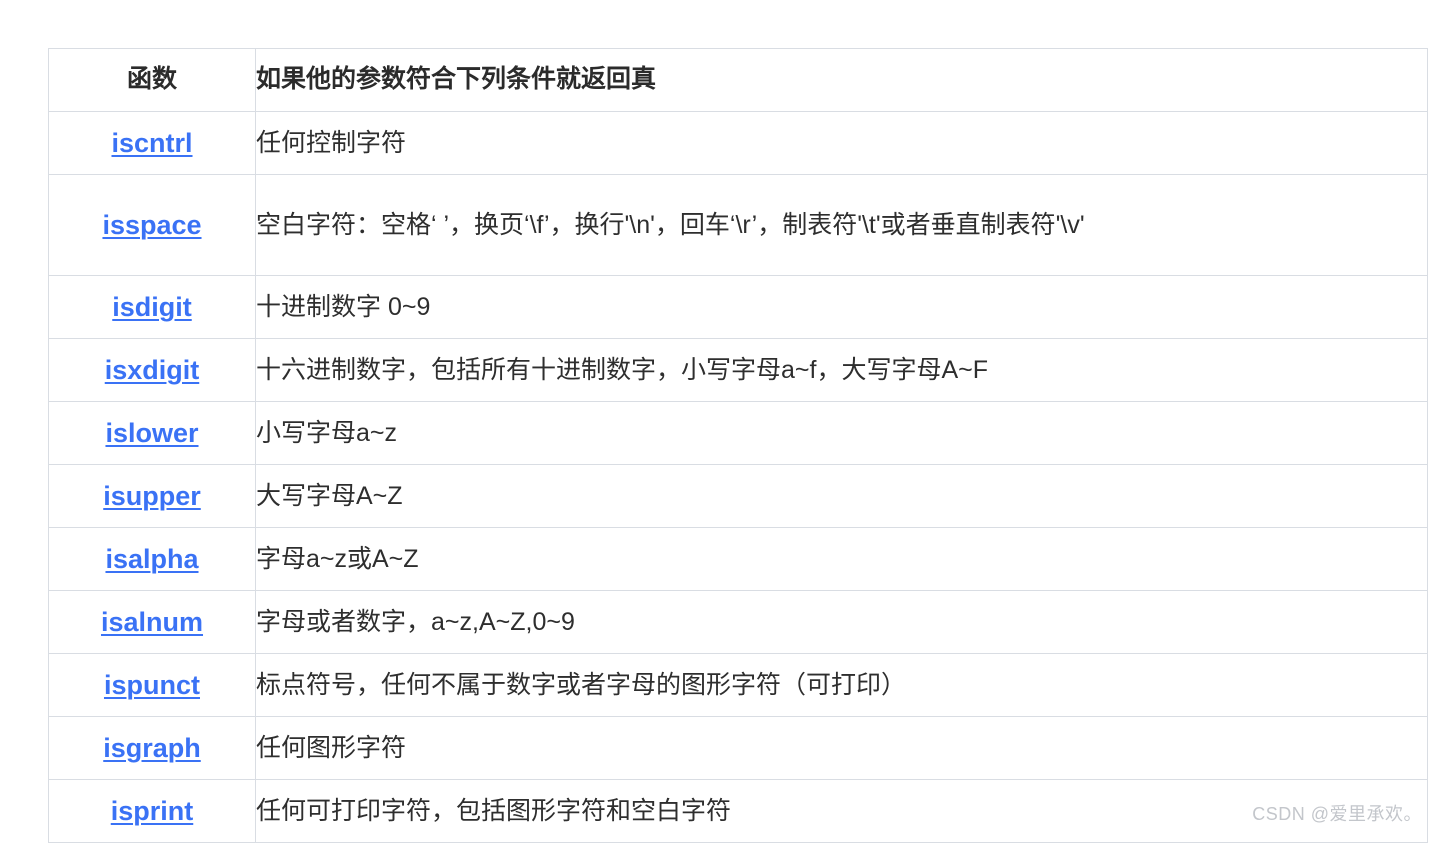 The height and width of the screenshot is (843, 1432). I want to click on function-link-isprint: isprint, so click(152, 811).